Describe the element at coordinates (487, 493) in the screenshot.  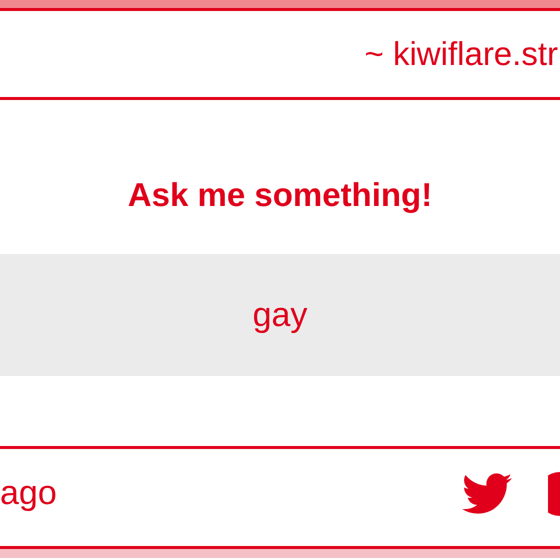
I see `bird-icon` at that location.